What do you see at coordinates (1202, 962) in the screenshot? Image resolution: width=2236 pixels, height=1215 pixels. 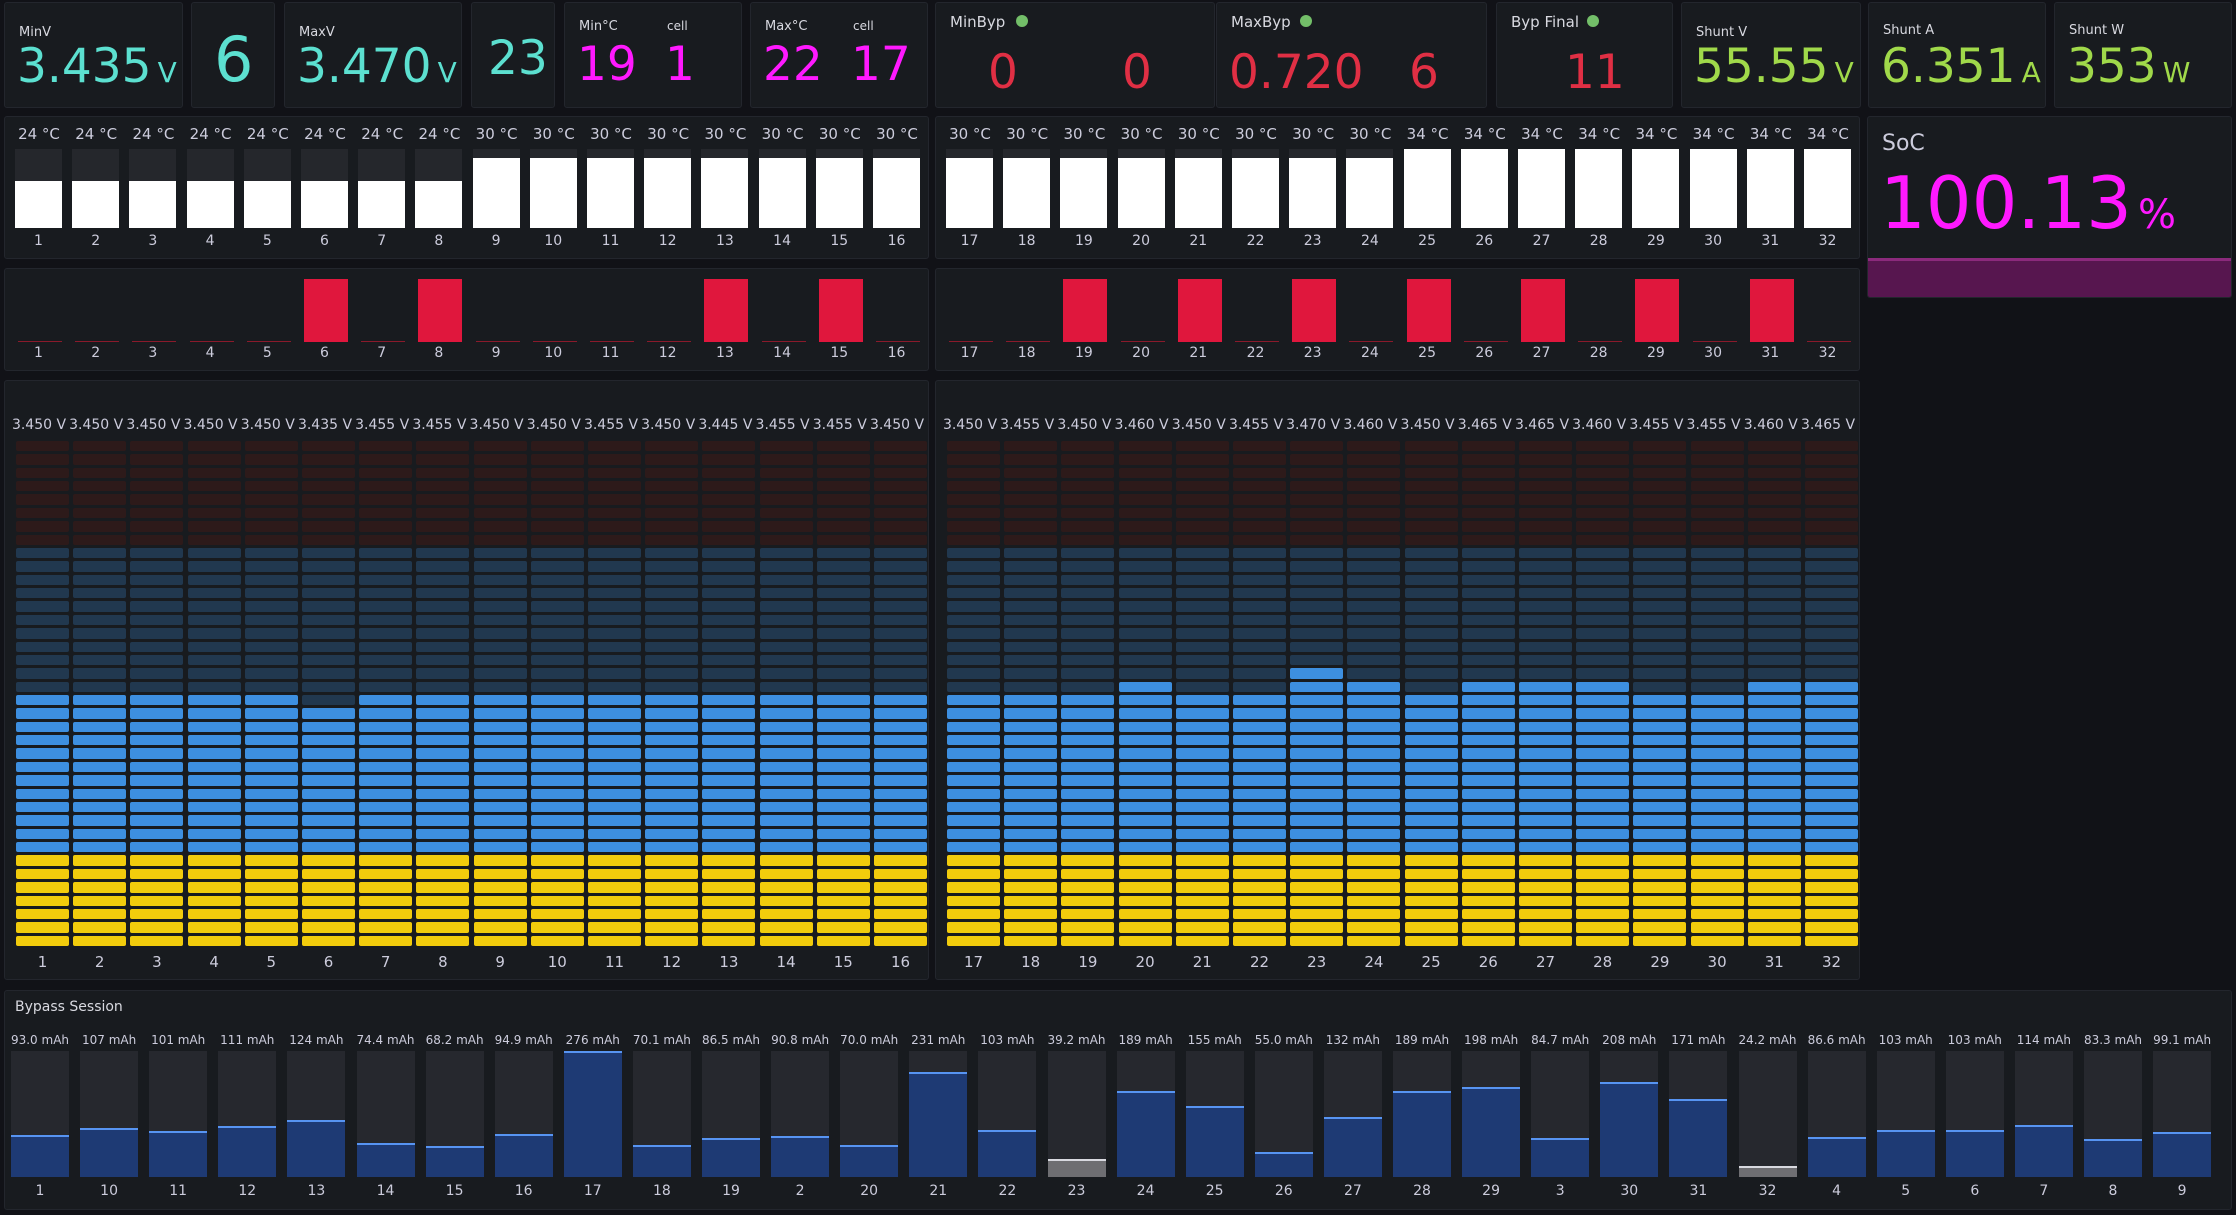 I see `cell-label: 21` at bounding box center [1202, 962].